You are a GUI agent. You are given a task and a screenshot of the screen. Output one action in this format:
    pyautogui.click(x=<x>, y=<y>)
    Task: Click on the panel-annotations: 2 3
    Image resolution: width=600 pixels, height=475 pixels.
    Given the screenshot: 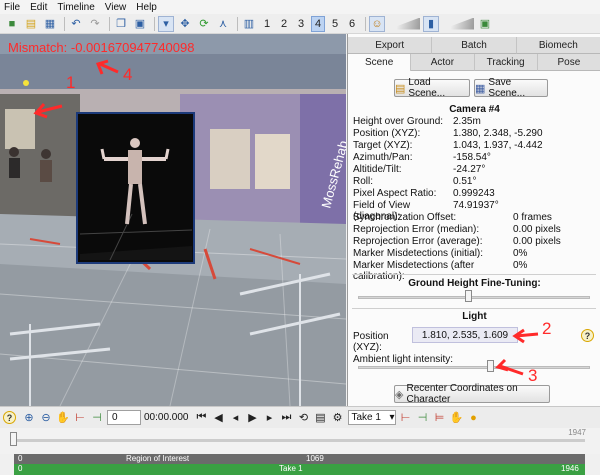 What is the action you would take?
    pyautogui.click(x=523, y=352)
    